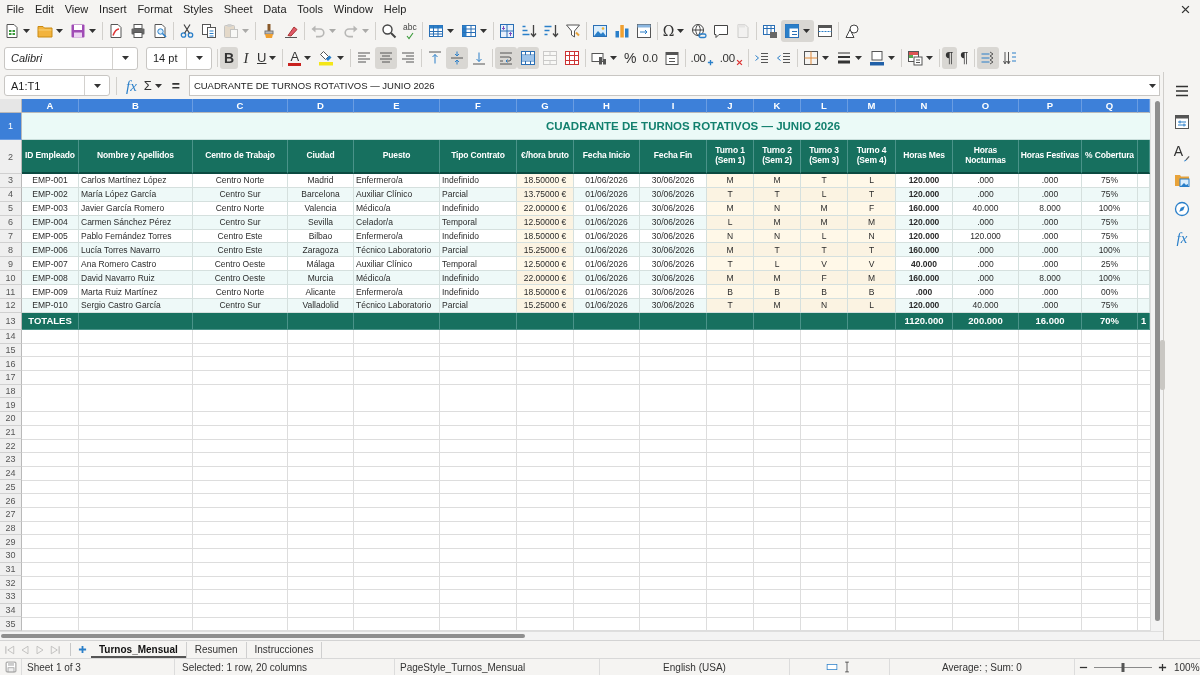  I want to click on align-center-button, so click(386, 58).